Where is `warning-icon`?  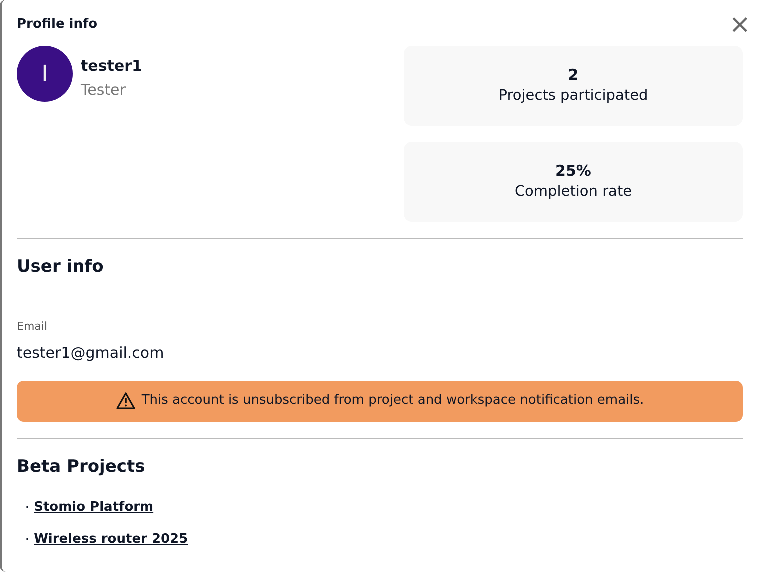
warning-icon is located at coordinates (126, 401).